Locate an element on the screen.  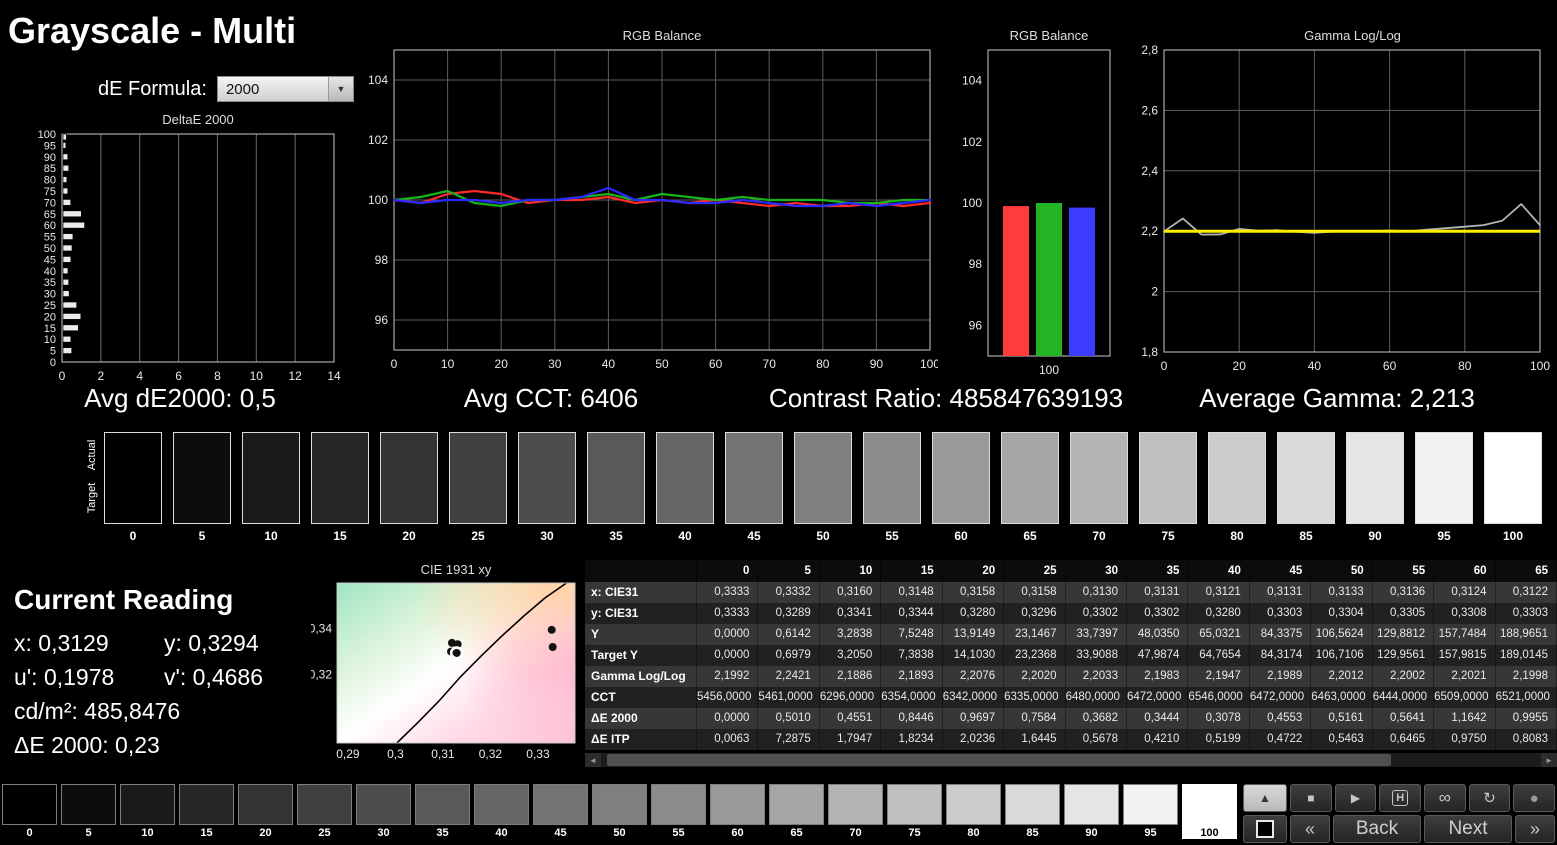
pattern-swatch-90: 90 is located at coordinates (1091, 811).